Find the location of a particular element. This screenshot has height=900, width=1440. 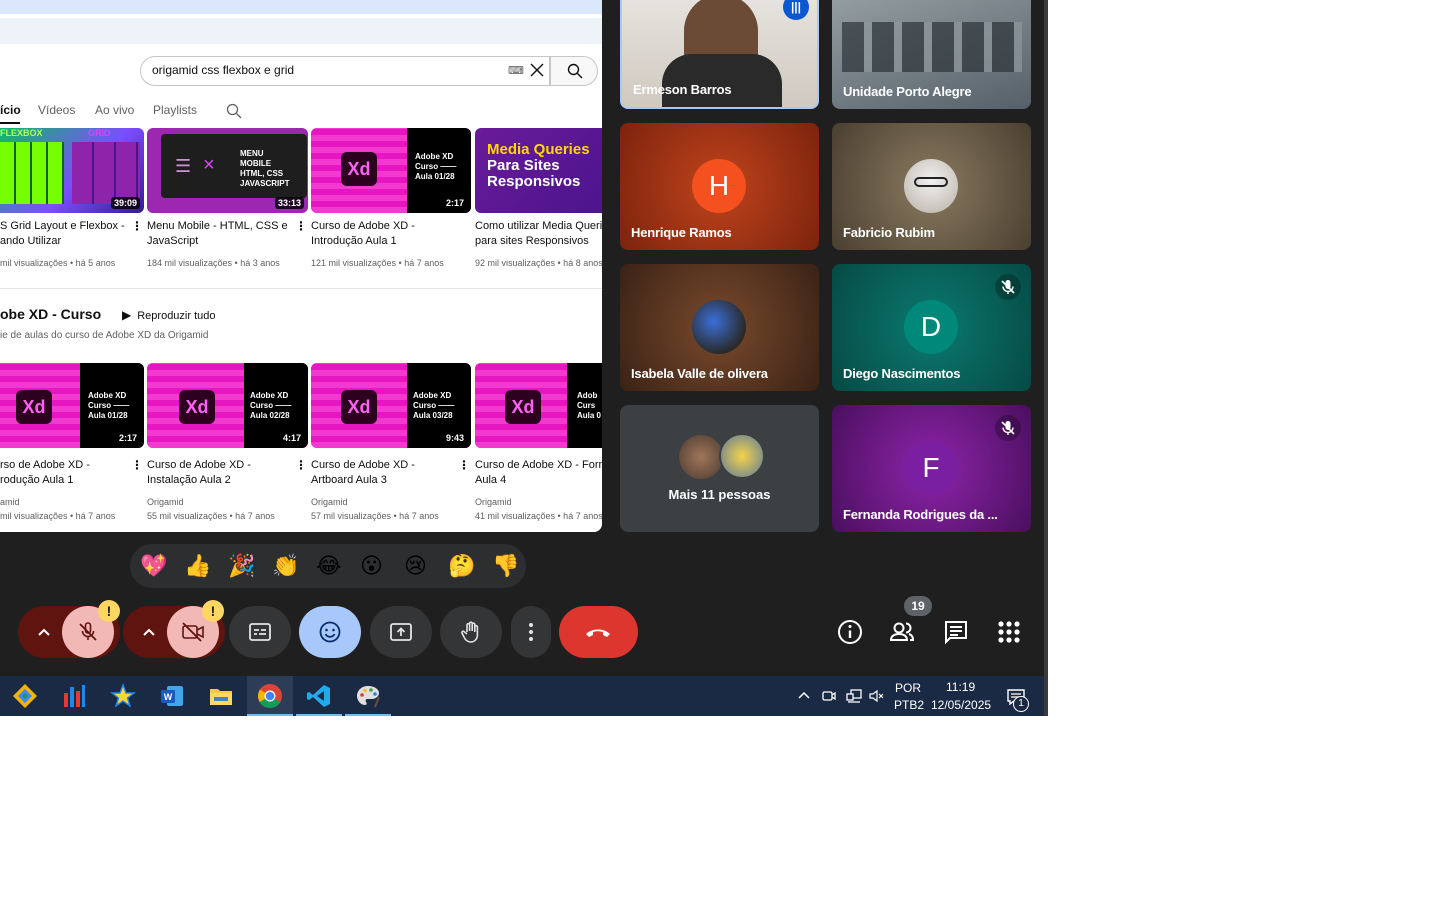

activities-icon is located at coordinates (1009, 632).